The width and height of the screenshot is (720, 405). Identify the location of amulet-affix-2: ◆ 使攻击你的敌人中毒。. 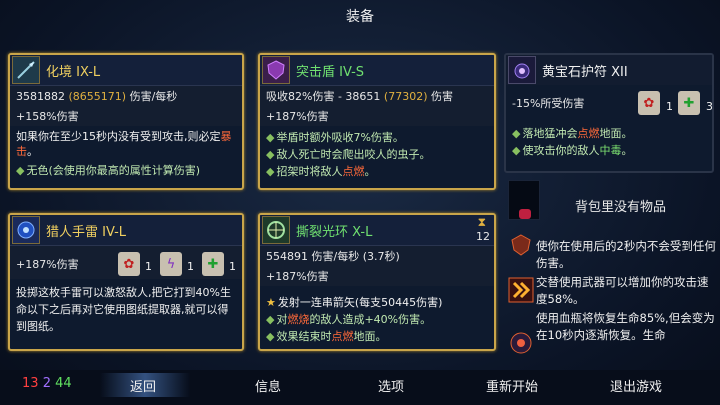
(572, 150).